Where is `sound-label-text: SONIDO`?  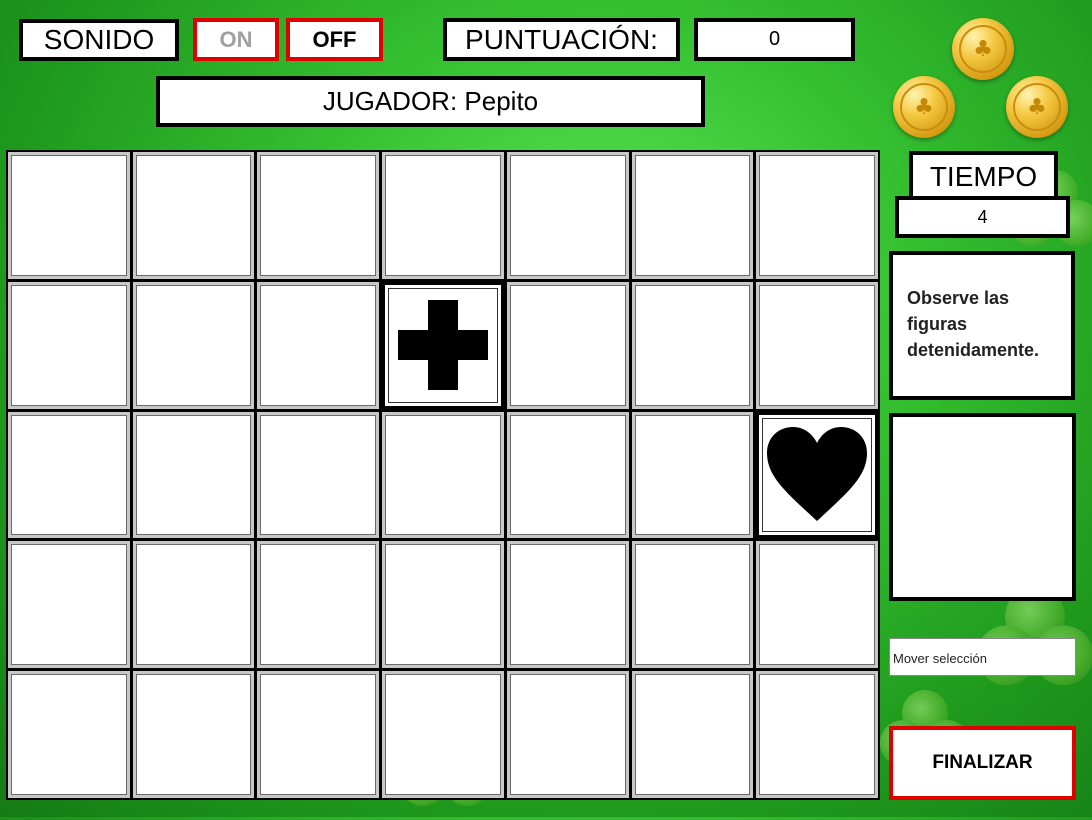
sound-label-text: SONIDO is located at coordinates (99, 40).